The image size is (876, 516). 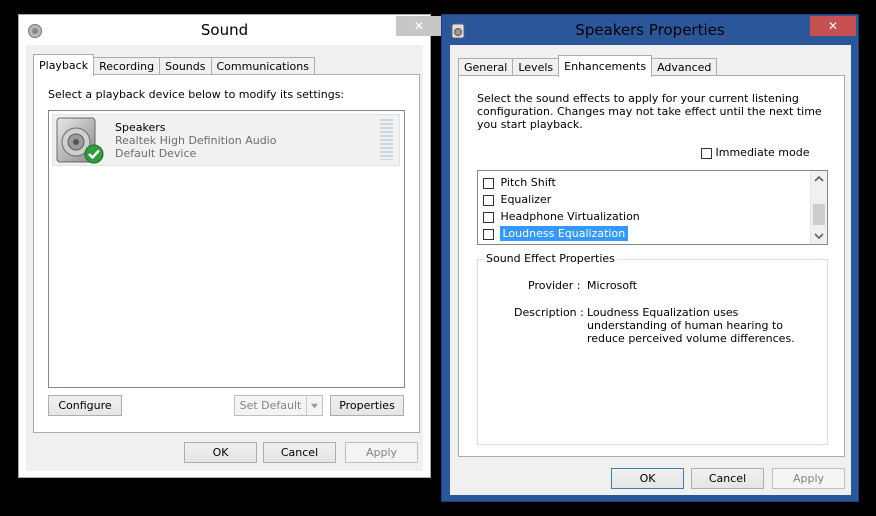 What do you see at coordinates (536, 67) in the screenshot?
I see `tab-levels: Levels` at bounding box center [536, 67].